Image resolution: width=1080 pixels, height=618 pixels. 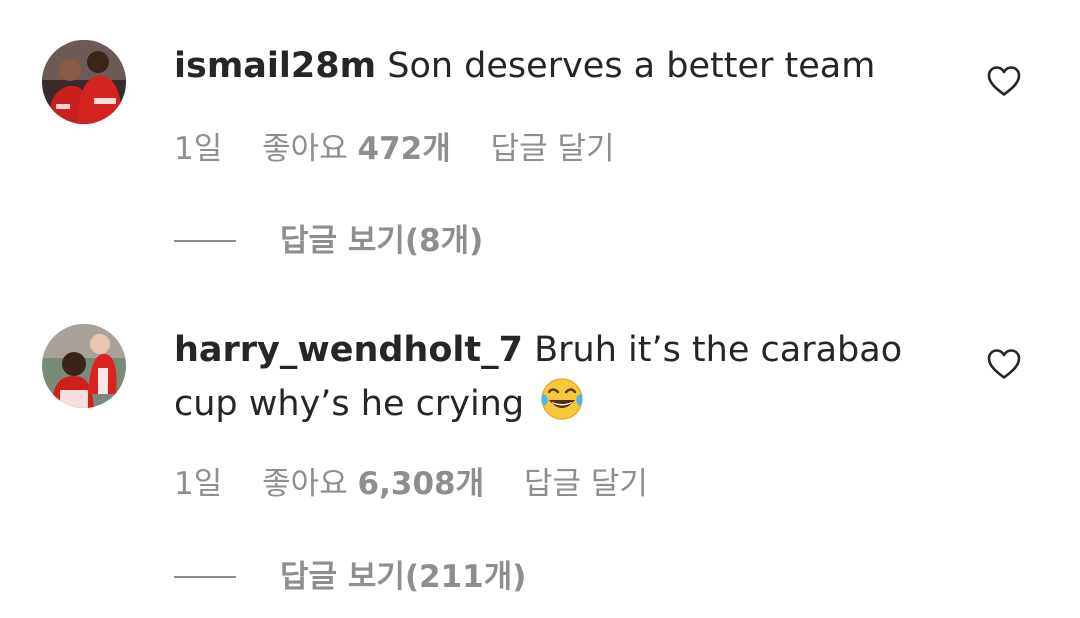 What do you see at coordinates (348, 350) in the screenshot?
I see `comment-username: harry_wendholt_7` at bounding box center [348, 350].